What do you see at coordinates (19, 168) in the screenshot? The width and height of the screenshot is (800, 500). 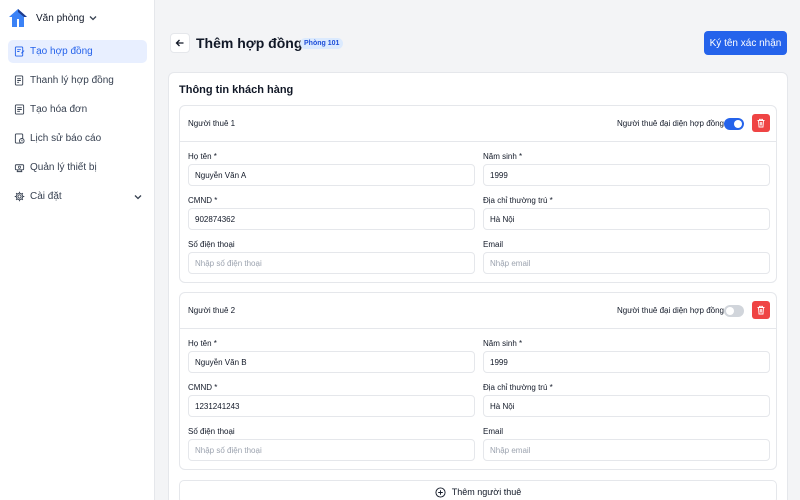 I see `device-icon` at bounding box center [19, 168].